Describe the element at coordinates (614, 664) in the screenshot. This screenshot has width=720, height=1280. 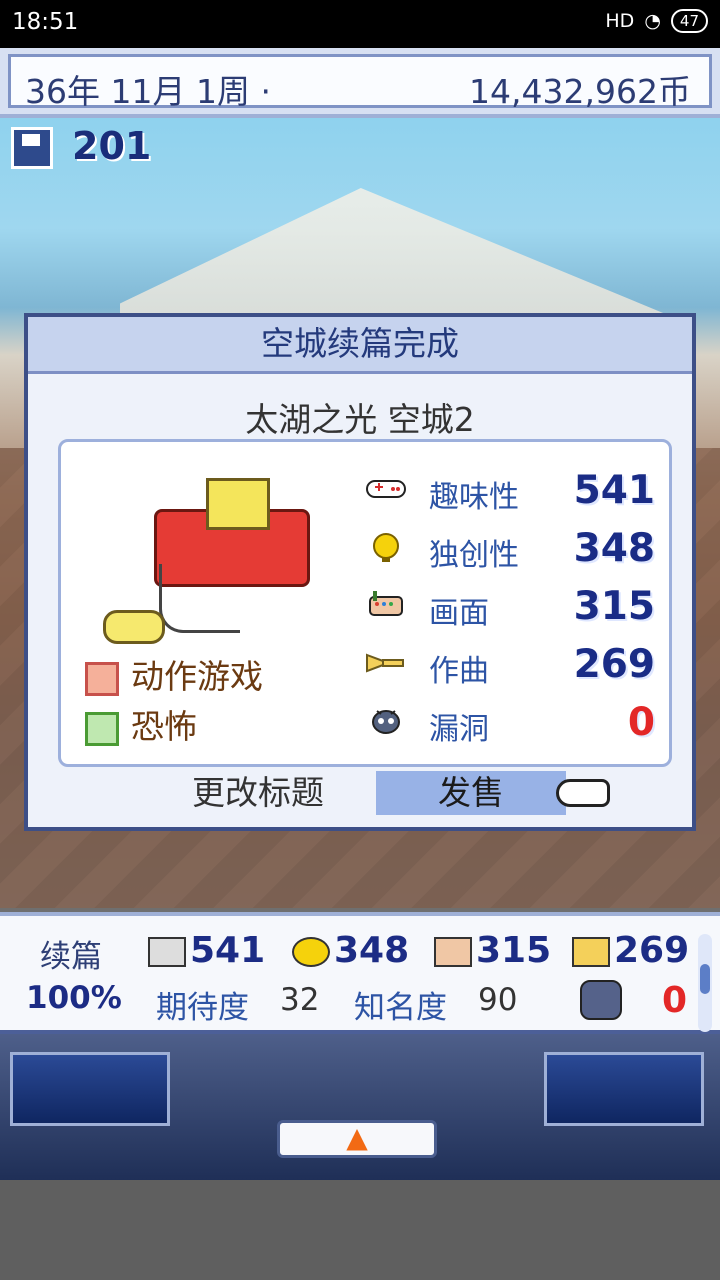
I see `stat-value: 269` at that location.